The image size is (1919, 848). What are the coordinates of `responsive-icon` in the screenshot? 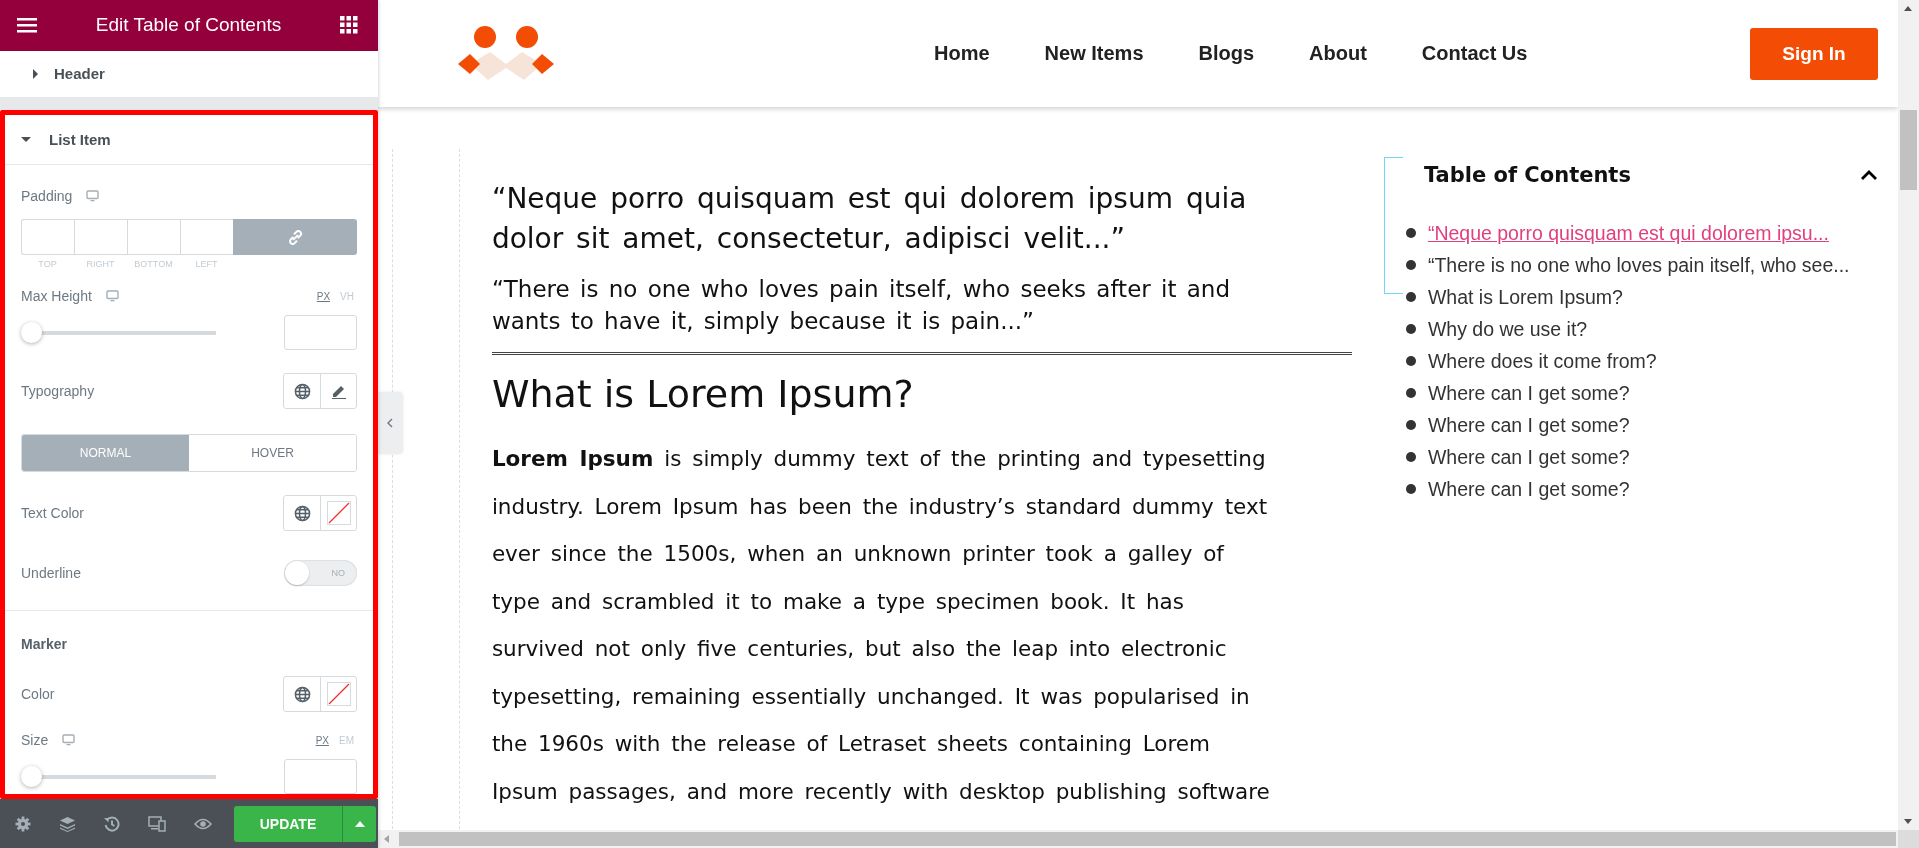 It's located at (157, 823).